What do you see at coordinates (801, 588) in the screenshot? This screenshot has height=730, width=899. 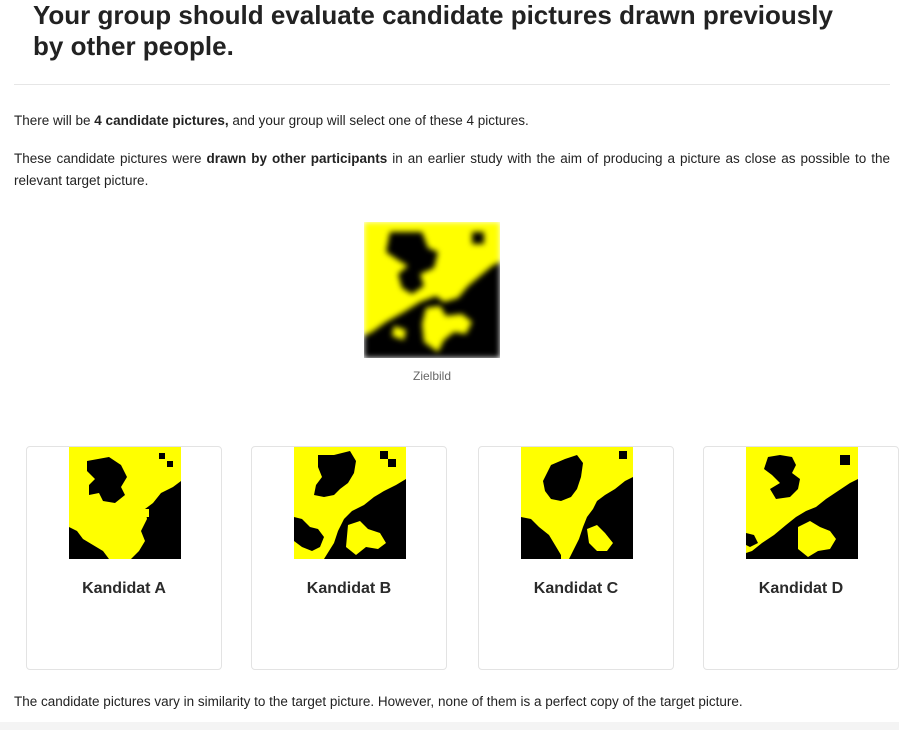 I see `candidate-label: Kandidat D` at bounding box center [801, 588].